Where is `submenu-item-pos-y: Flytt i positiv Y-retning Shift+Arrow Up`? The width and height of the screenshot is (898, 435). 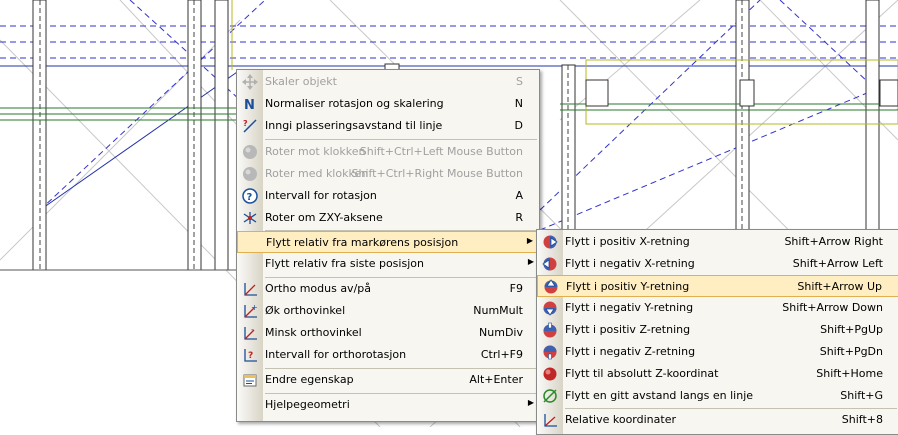
submenu-item-pos-y: Flytt i positiv Y-retning Shift+Arrow Up is located at coordinates (717, 286).